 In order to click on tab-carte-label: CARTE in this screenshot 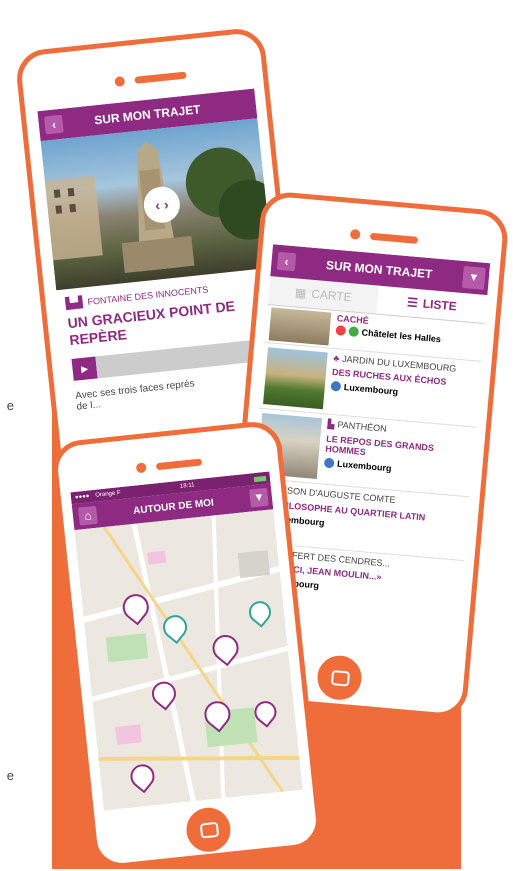, I will do `click(331, 295)`.